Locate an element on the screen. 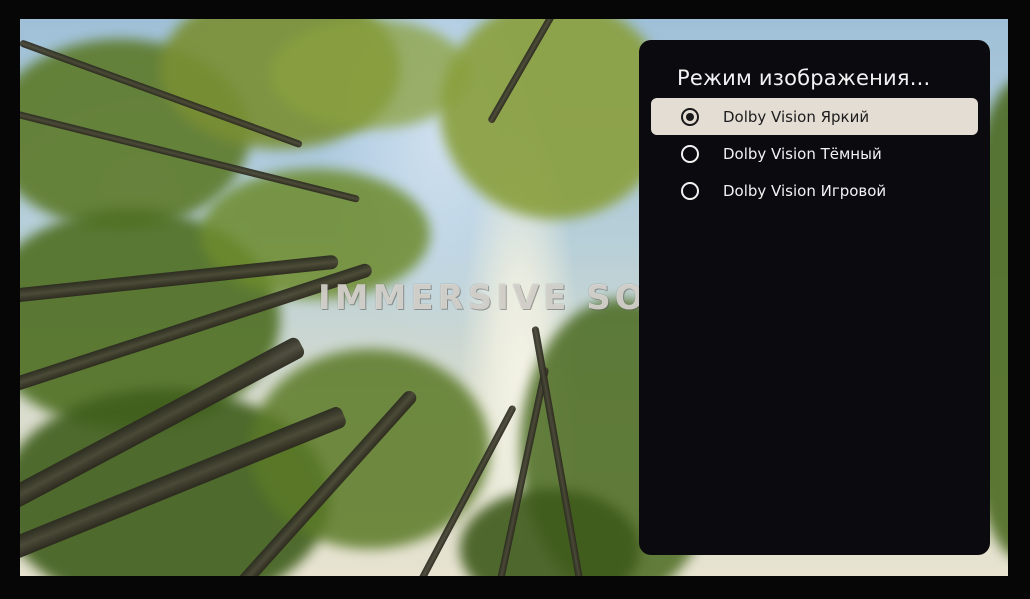 The width and height of the screenshot is (1030, 599). option-dolby-vision-bright: Dolby Vision Яркий is located at coordinates (814, 116).